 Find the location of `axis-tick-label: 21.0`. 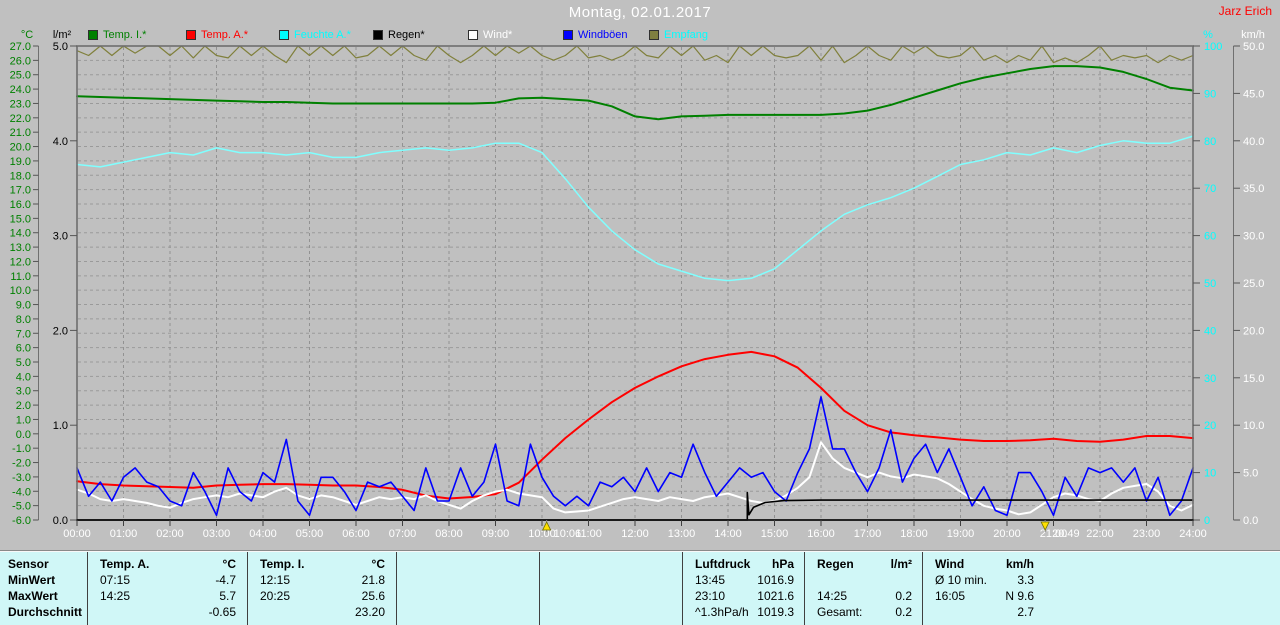

axis-tick-label: 21.0 is located at coordinates (20, 133).